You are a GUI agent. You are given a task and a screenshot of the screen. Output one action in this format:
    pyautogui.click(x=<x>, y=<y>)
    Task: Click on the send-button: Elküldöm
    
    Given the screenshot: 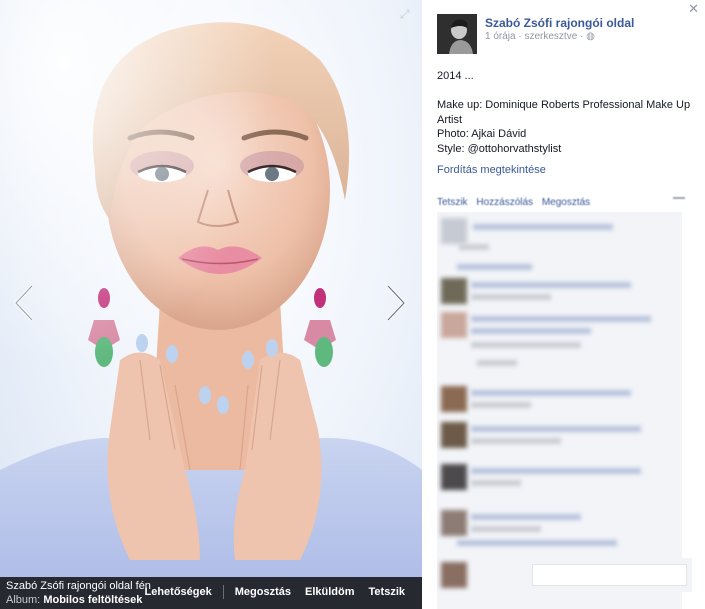 What is the action you would take?
    pyautogui.click(x=330, y=592)
    